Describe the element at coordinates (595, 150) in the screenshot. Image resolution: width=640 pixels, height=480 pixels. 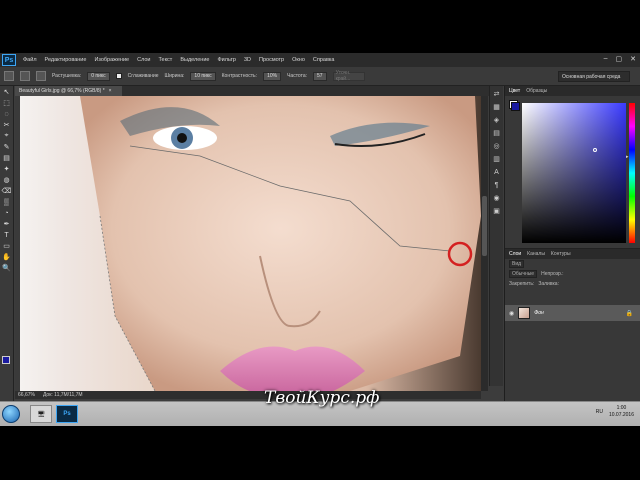
I see `color-picker-marker` at that location.